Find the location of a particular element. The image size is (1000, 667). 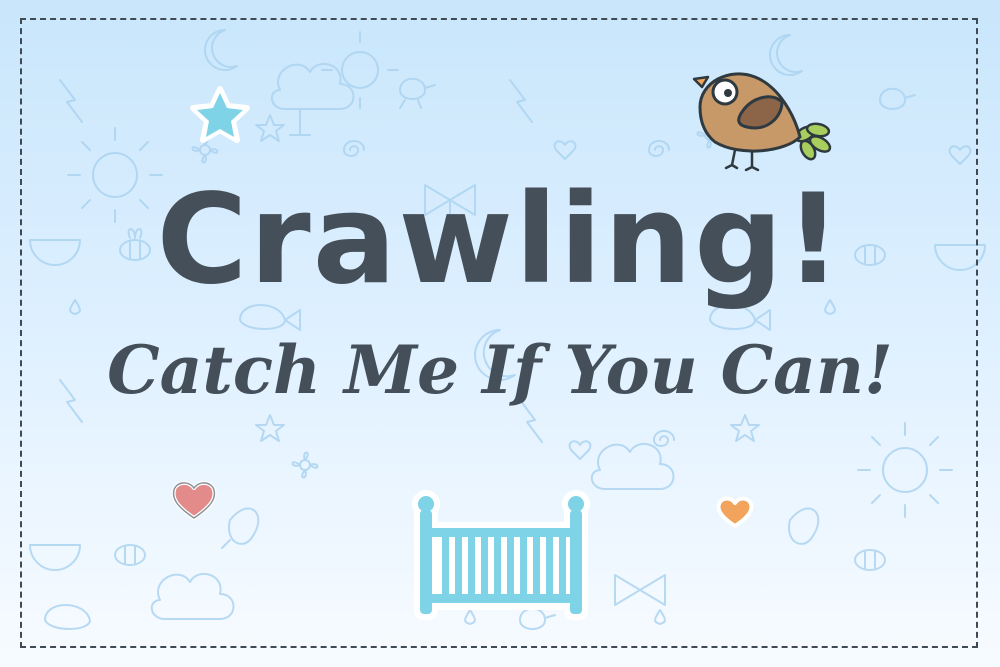

pink-heart-icon is located at coordinates (194, 500).